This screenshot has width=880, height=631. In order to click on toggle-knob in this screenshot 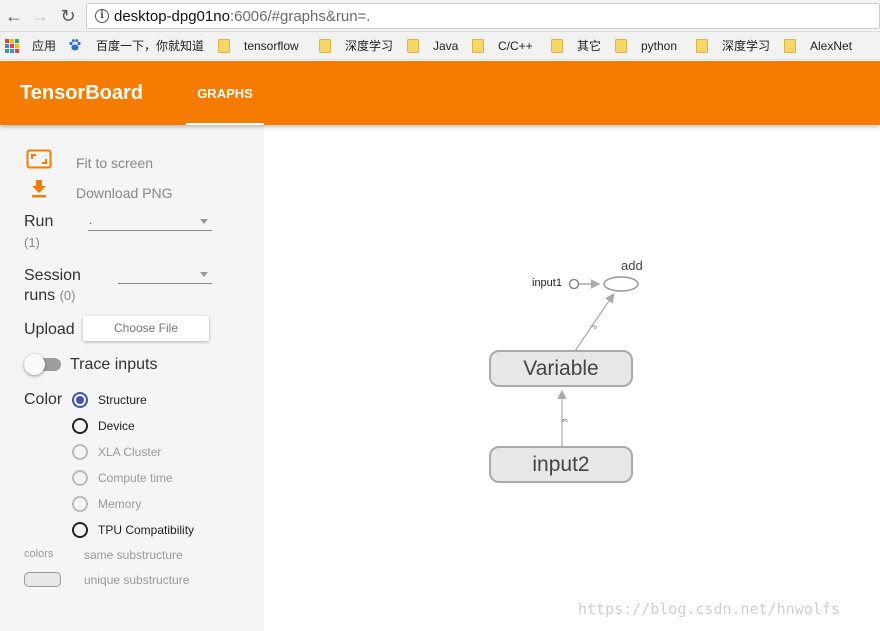, I will do `click(34, 364)`.